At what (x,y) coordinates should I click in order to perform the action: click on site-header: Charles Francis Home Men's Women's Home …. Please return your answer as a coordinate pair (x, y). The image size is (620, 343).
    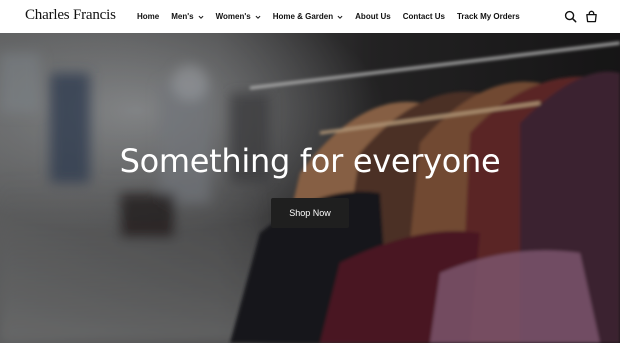
    Looking at the image, I should click on (310, 16).